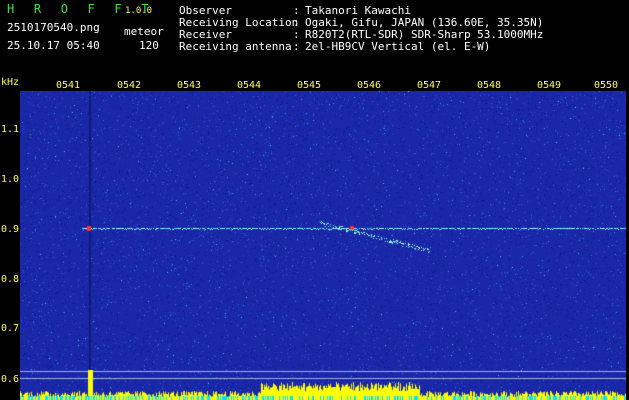 Image resolution: width=629 pixels, height=400 pixels. Describe the element at coordinates (53, 45) in the screenshot. I see `observation-datetime: 25.10.17 05:40` at that location.